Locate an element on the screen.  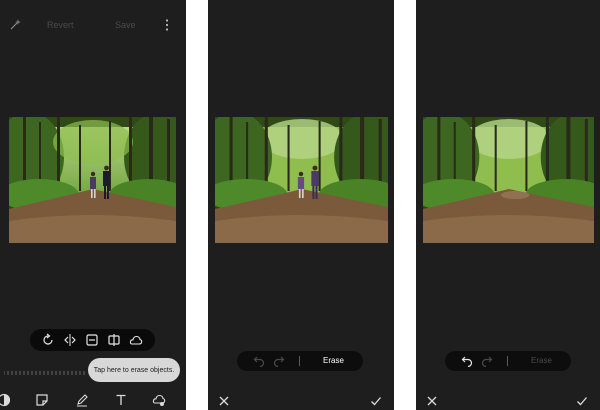
bottom-toolbar is located at coordinates (93, 400).